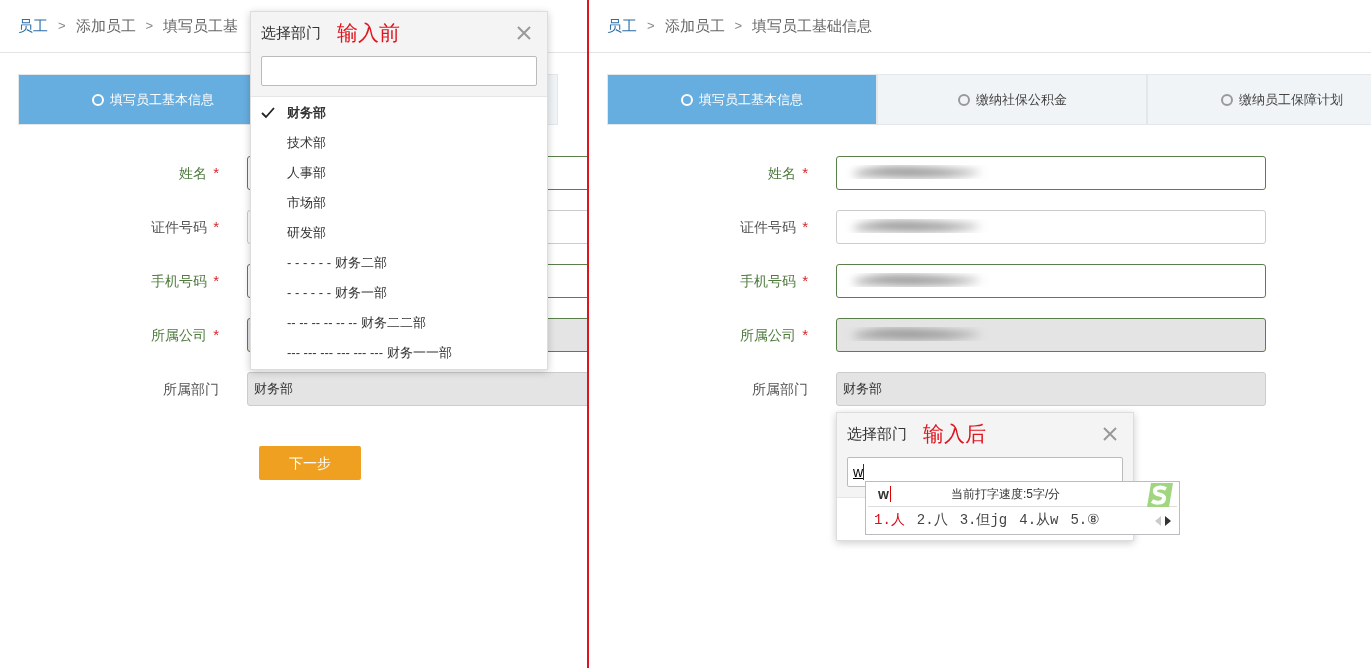 The height and width of the screenshot is (668, 1371). What do you see at coordinates (399, 143) in the screenshot?
I see `department-option: 技术部` at bounding box center [399, 143].